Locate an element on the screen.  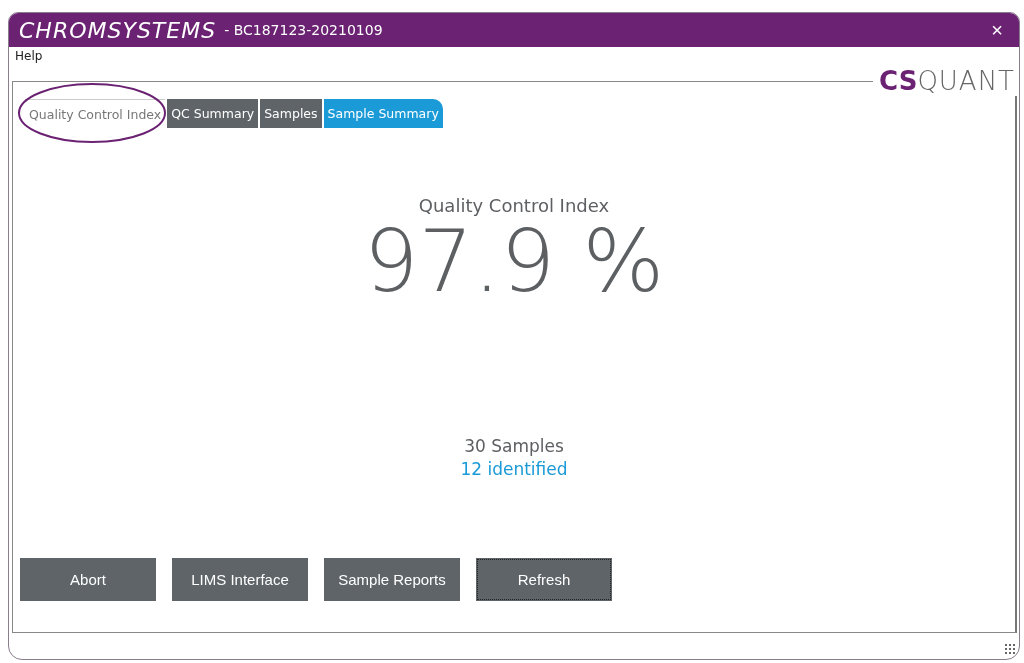
action-button: Refresh is located at coordinates (544, 579).